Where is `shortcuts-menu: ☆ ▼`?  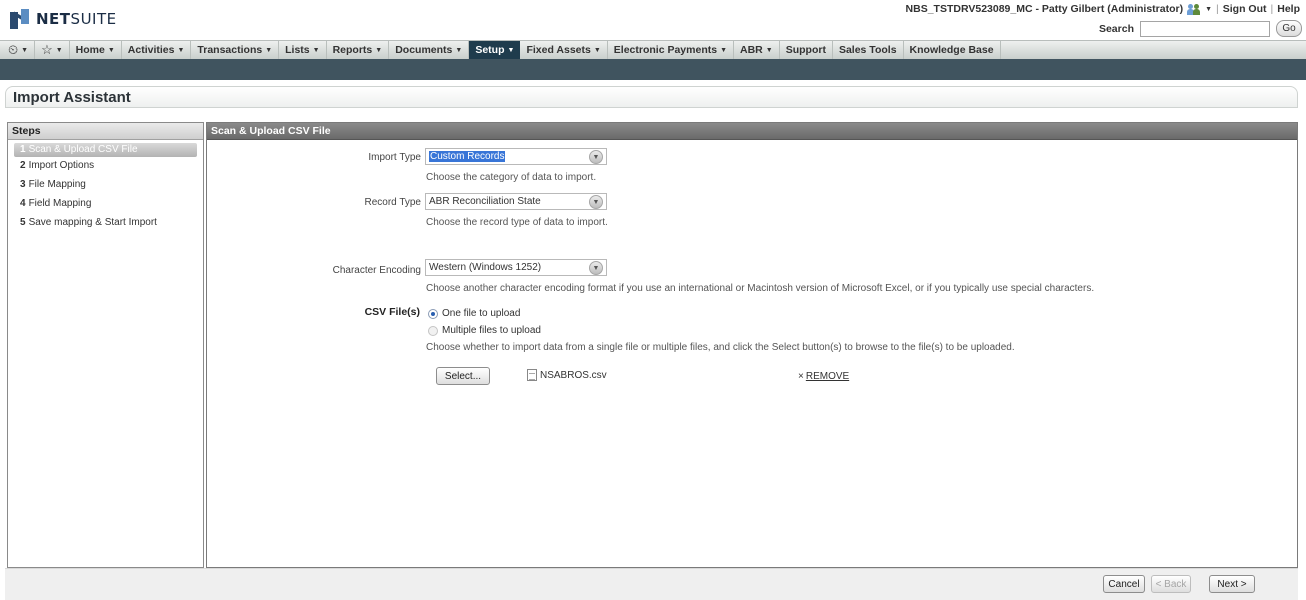
shortcuts-menu: ☆ ▼ is located at coordinates (52, 50).